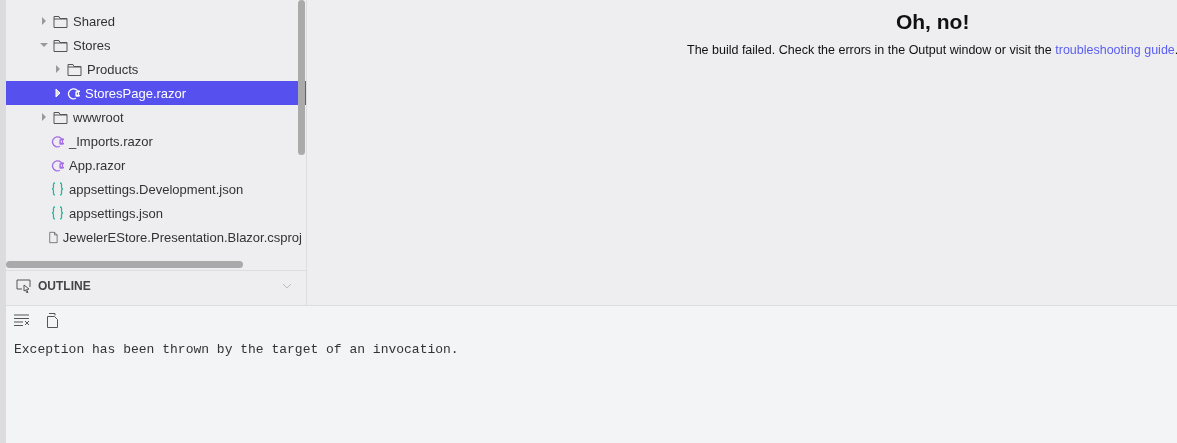  I want to click on tree-item: wwwroot, so click(156, 117).